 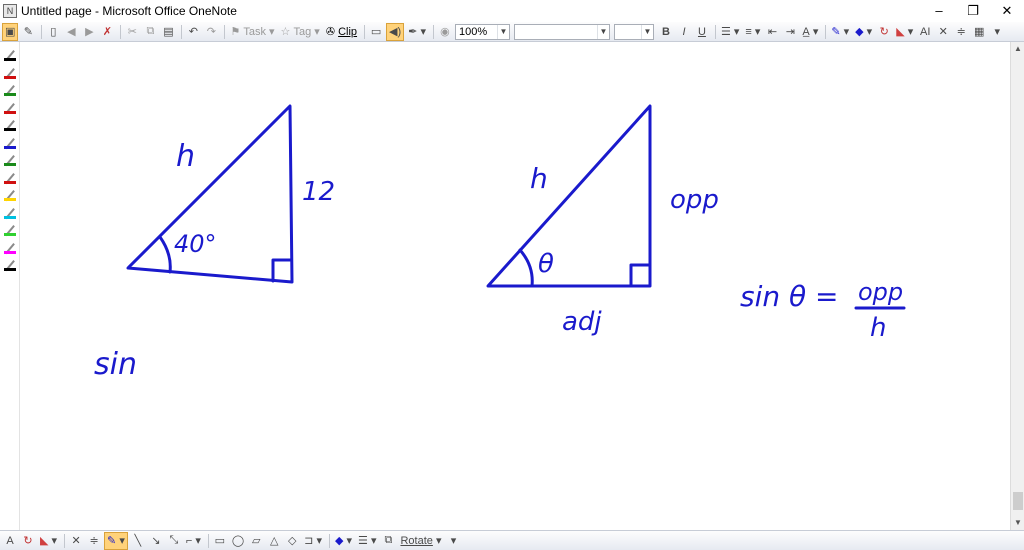 What do you see at coordinates (48, 541) in the screenshot?
I see `eraser-tool-button: ◣ ▾` at bounding box center [48, 541].